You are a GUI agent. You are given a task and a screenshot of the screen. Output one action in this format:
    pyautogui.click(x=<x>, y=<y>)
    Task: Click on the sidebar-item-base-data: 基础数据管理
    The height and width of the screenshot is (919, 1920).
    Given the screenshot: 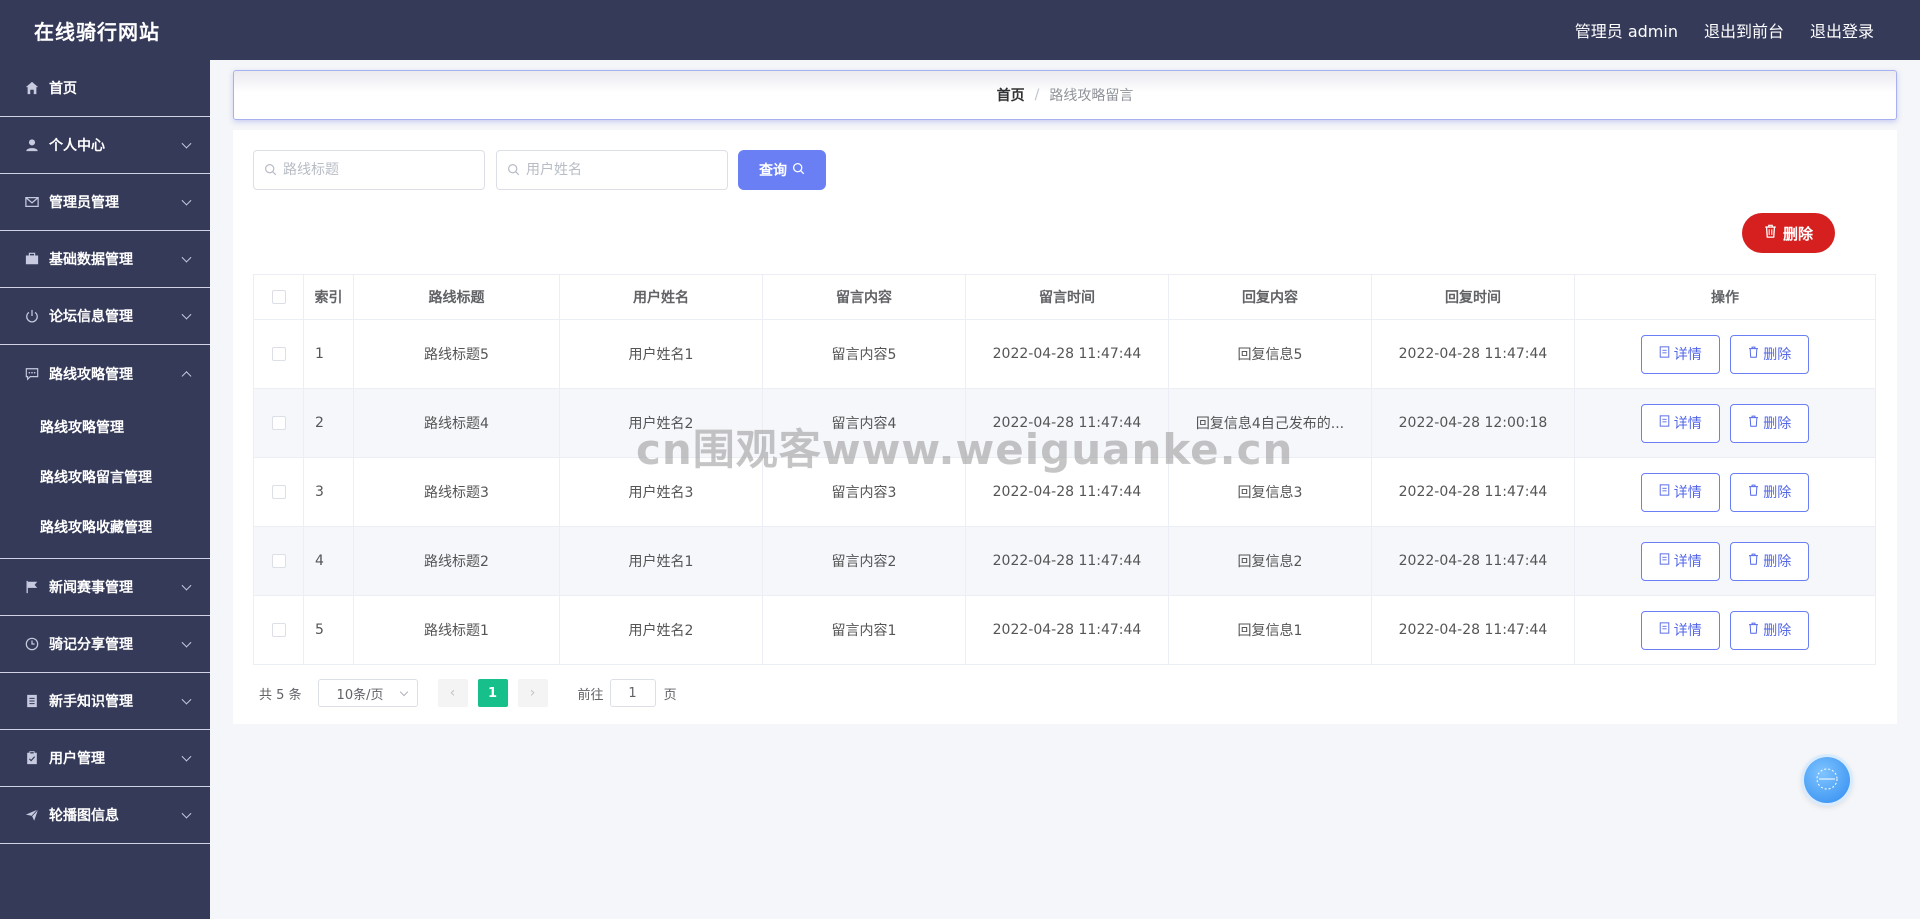 What is the action you would take?
    pyautogui.click(x=105, y=259)
    